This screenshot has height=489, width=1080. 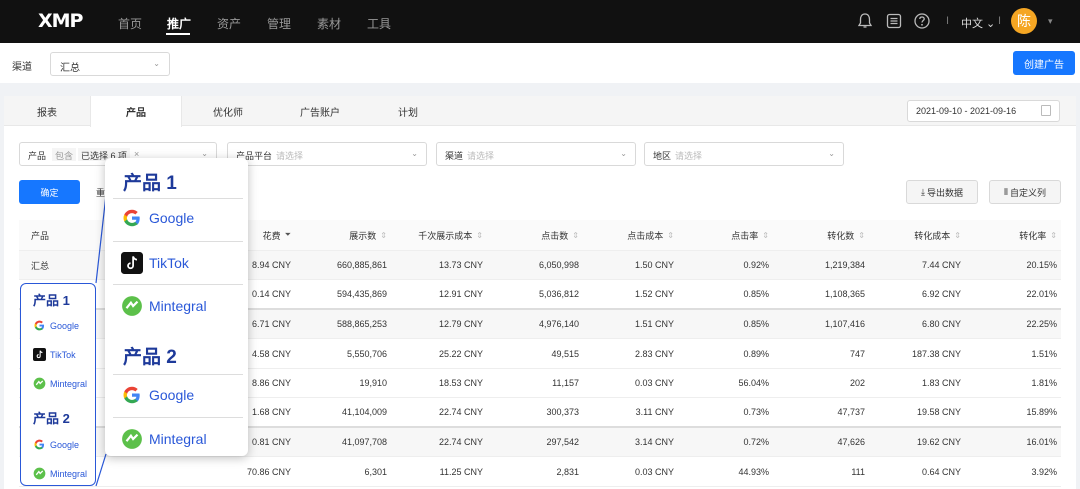 What do you see at coordinates (460, 294) in the screenshot?
I see `table-cell: 12.91 CNY` at bounding box center [460, 294].